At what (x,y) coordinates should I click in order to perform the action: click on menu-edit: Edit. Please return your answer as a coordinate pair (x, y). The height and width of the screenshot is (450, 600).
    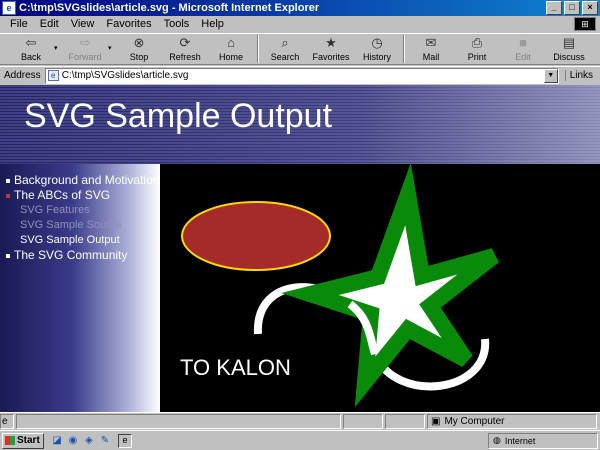
    Looking at the image, I should click on (49, 24).